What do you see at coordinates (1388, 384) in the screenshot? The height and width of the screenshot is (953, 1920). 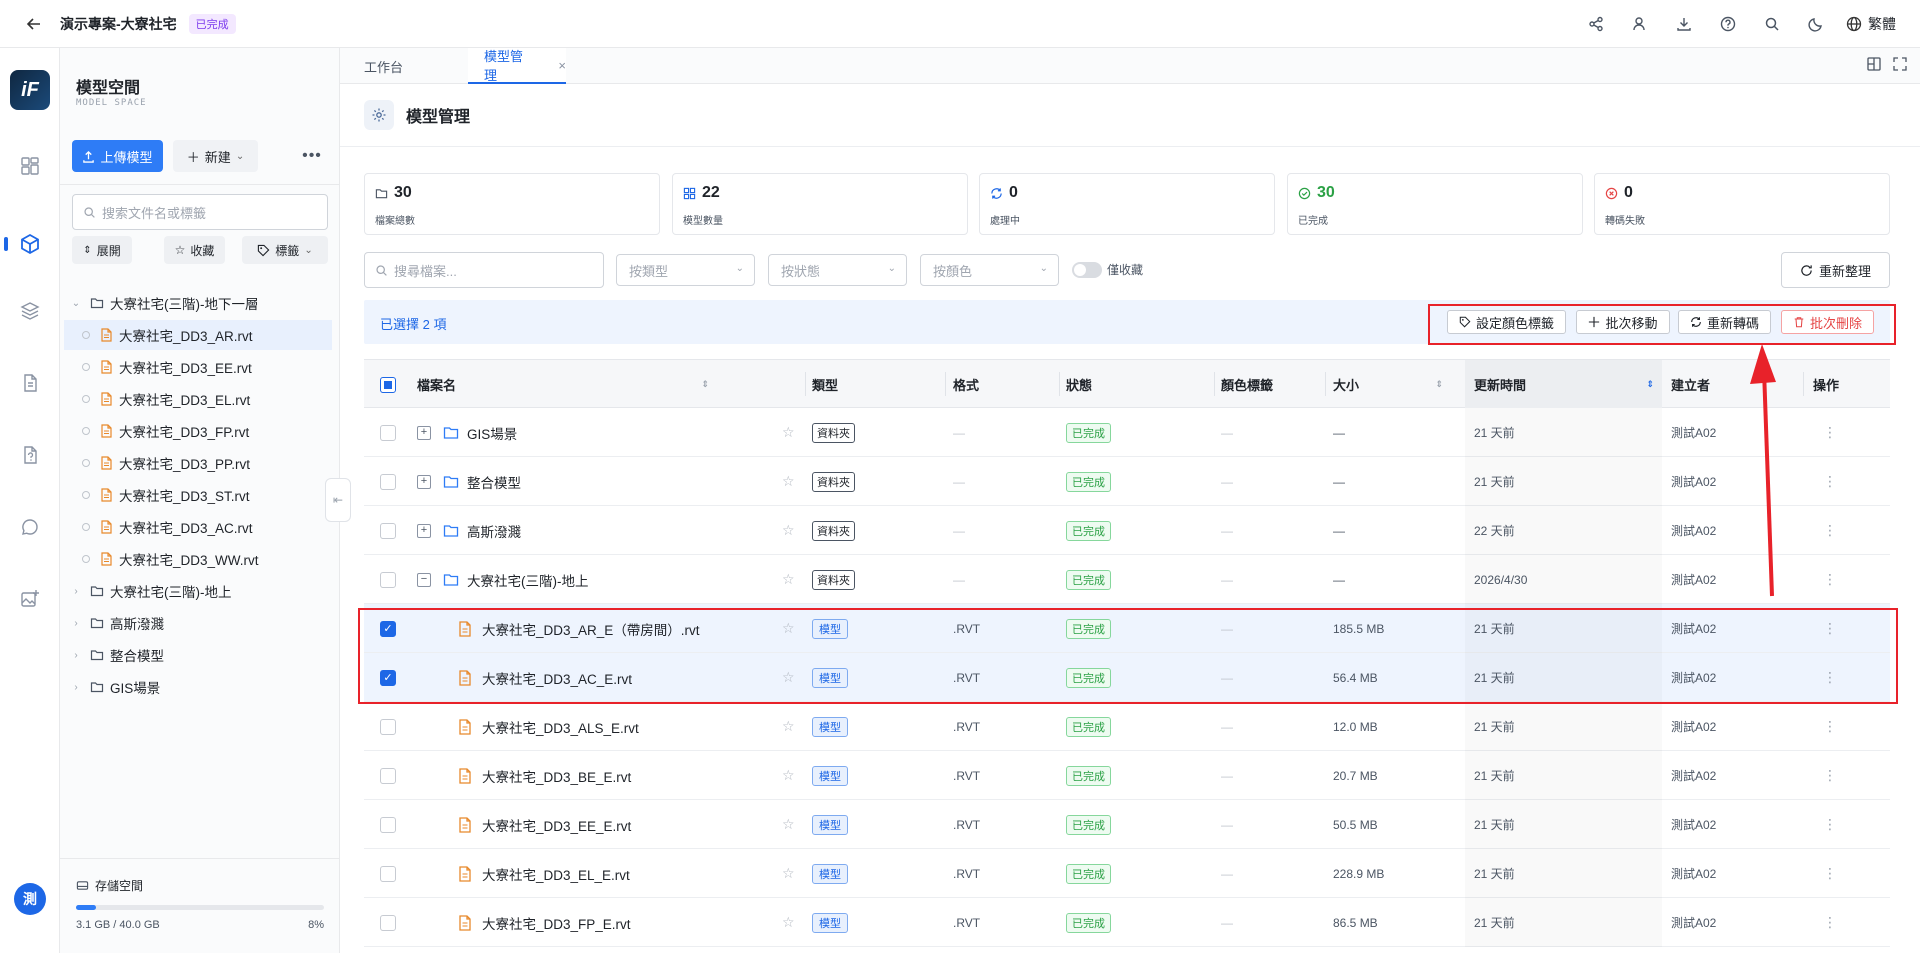 I see `header-size: 大小 ⇕` at bounding box center [1388, 384].